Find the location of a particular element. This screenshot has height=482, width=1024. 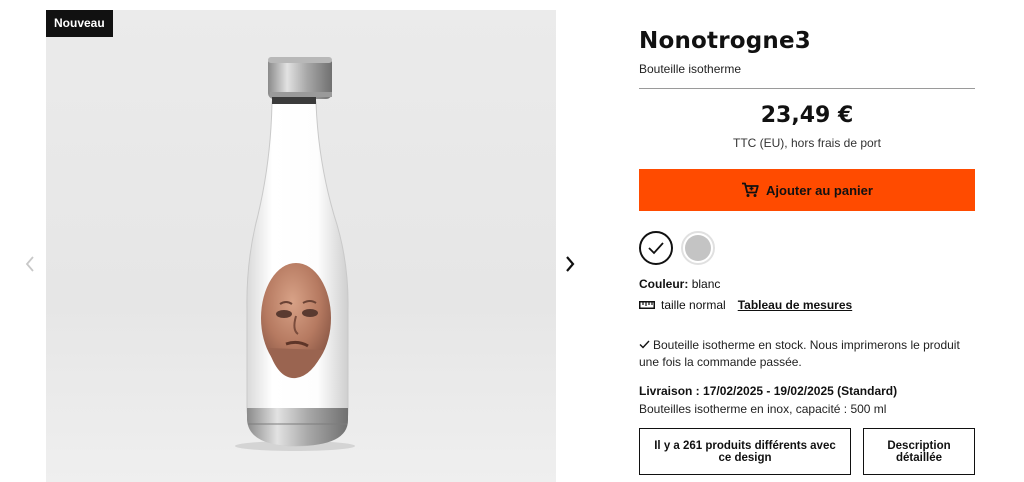

color-info: Couleur: blanc is located at coordinates (807, 284).